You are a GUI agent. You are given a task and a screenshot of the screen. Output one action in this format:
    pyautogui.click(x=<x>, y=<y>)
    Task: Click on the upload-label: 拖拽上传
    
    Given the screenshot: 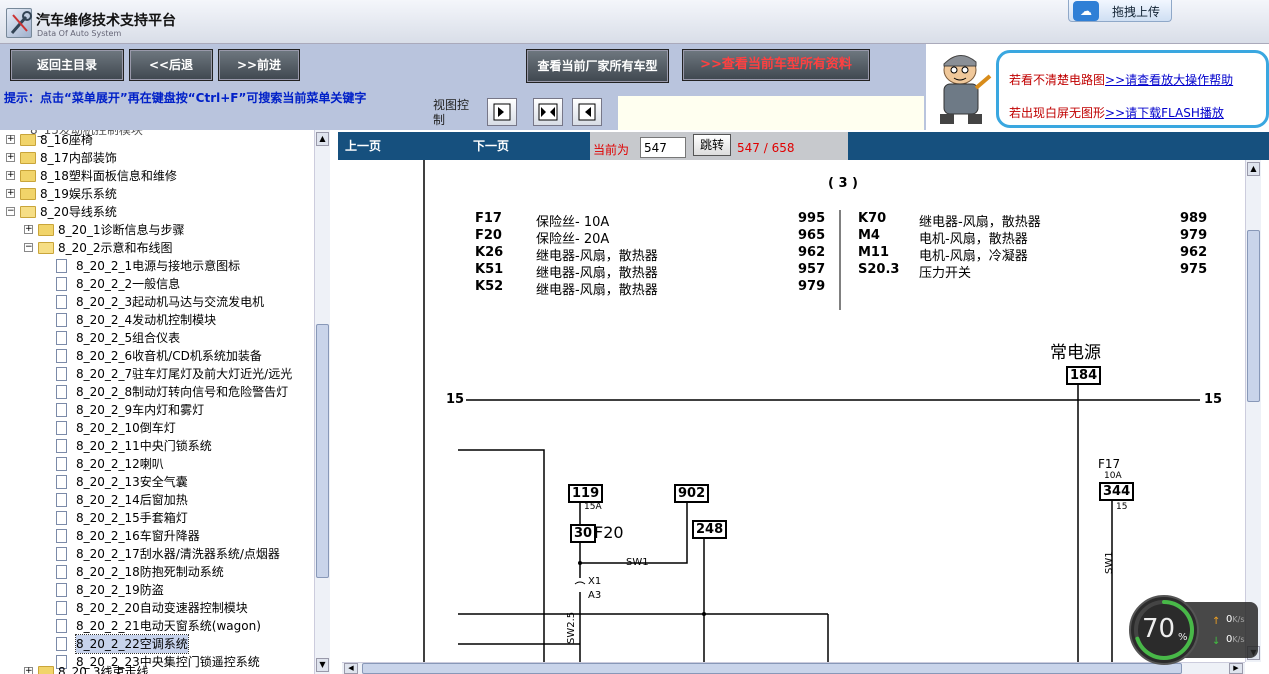 What is the action you would take?
    pyautogui.click(x=1136, y=12)
    